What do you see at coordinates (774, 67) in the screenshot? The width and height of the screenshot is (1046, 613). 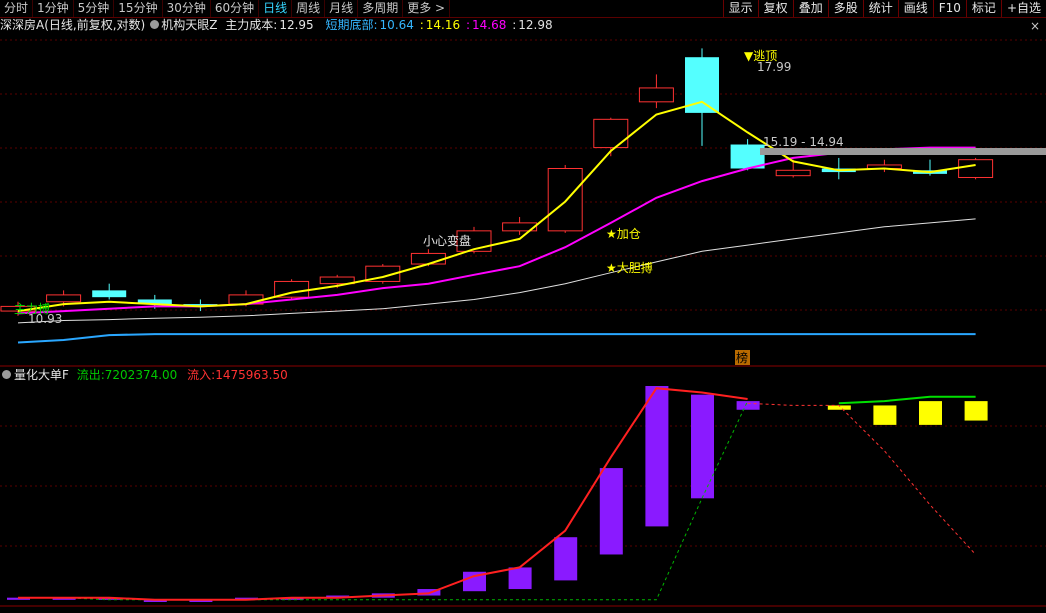 I see `high-price-label: 17.99` at bounding box center [774, 67].